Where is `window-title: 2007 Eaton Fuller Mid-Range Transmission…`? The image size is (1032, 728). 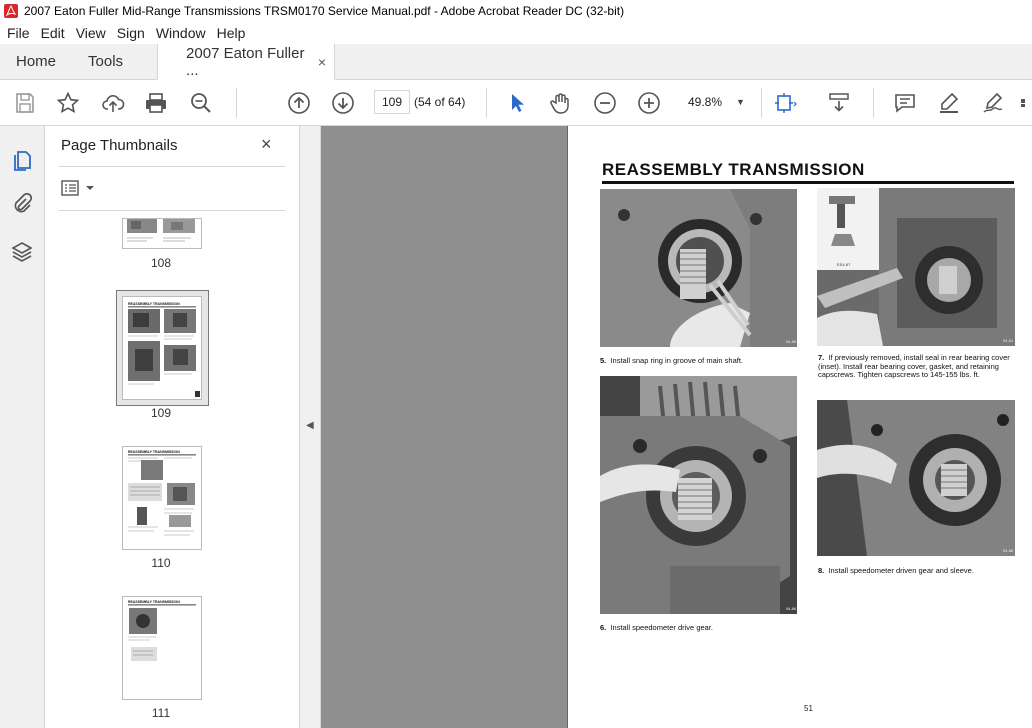 window-title: 2007 Eaton Fuller Mid-Range Transmission… is located at coordinates (324, 11).